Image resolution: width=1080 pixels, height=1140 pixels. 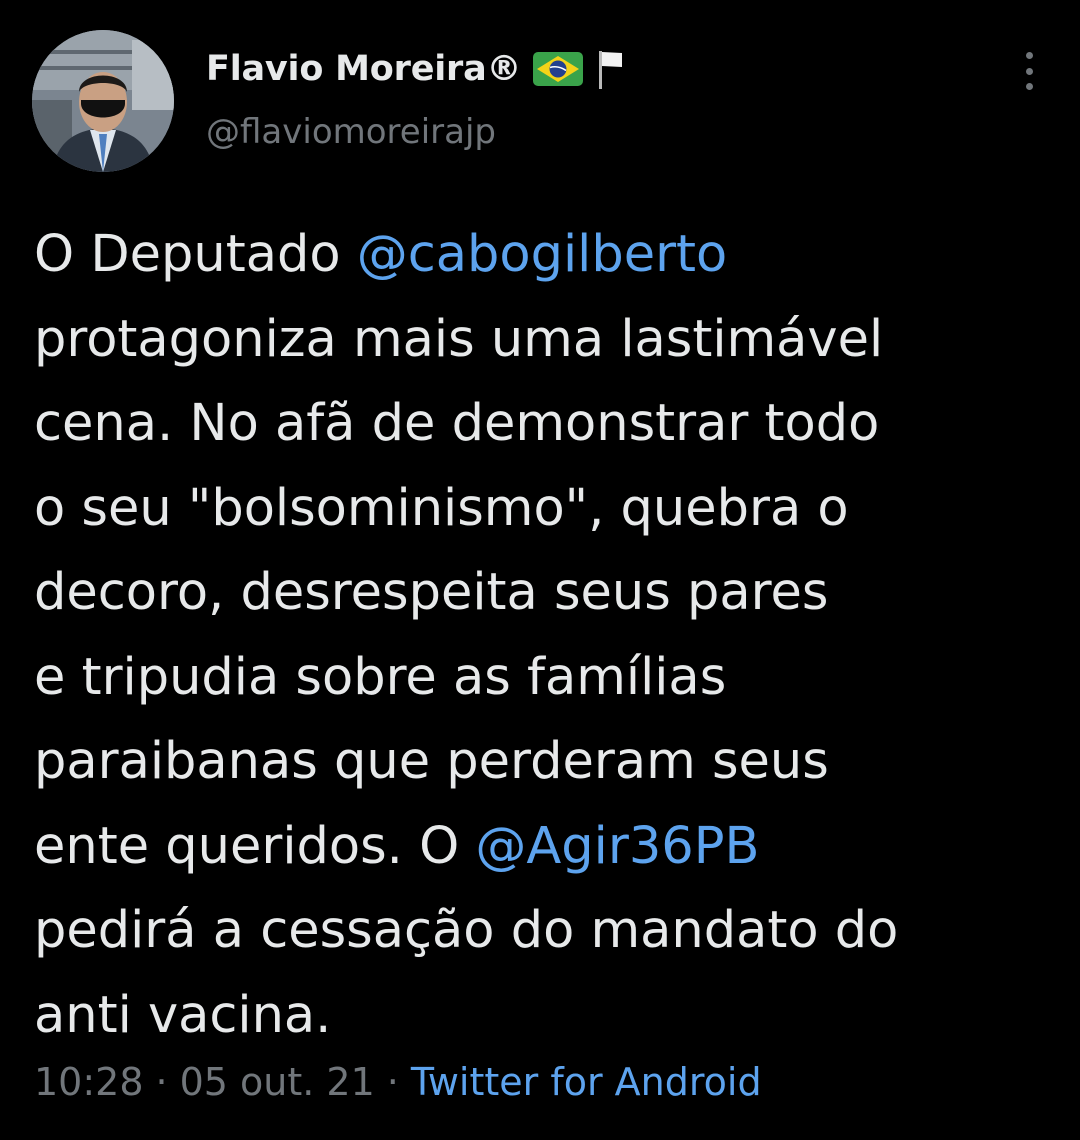 I want to click on author-handle: @flaviomoreirajp, so click(x=351, y=132).